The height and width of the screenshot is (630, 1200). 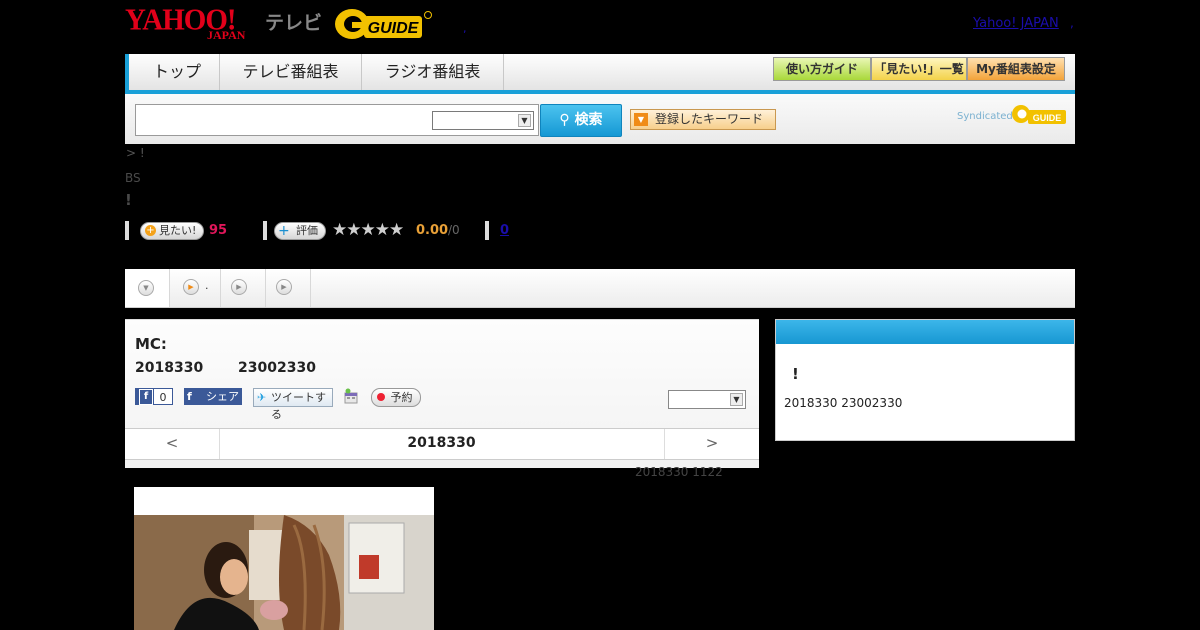 What do you see at coordinates (641, 119) in the screenshot?
I see `dropdown-arrow-icon: ▼` at bounding box center [641, 119].